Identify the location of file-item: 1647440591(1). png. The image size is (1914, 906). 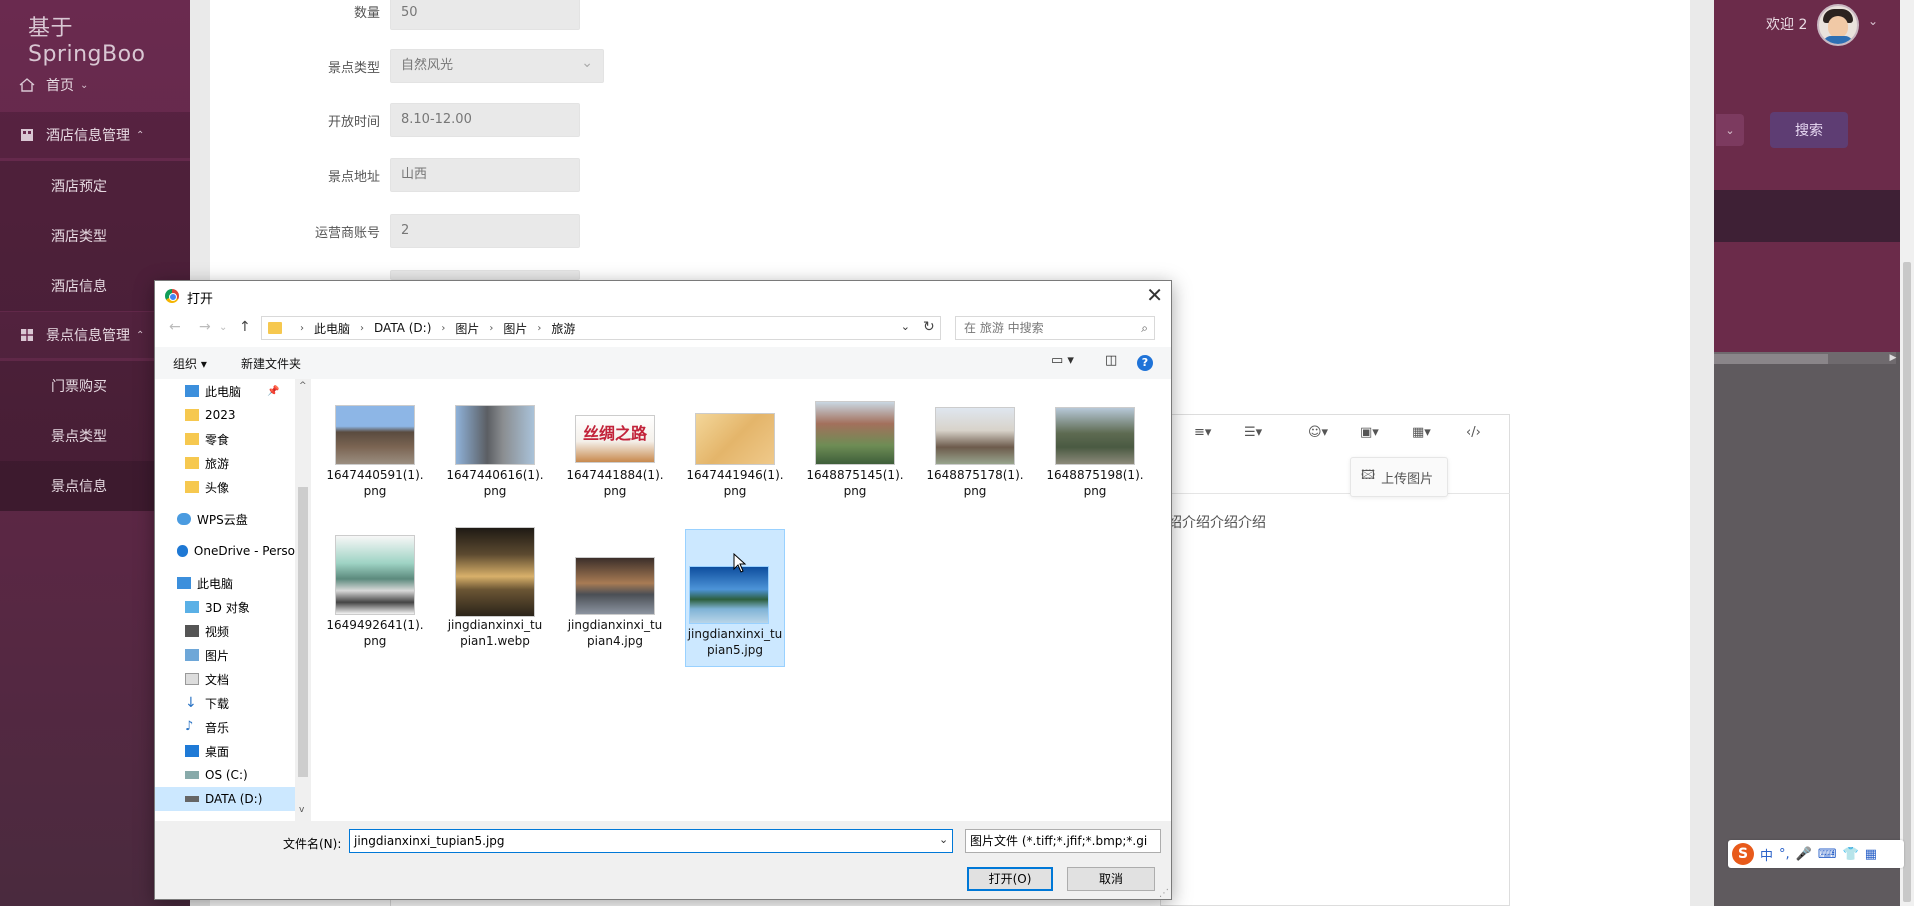
(375, 464).